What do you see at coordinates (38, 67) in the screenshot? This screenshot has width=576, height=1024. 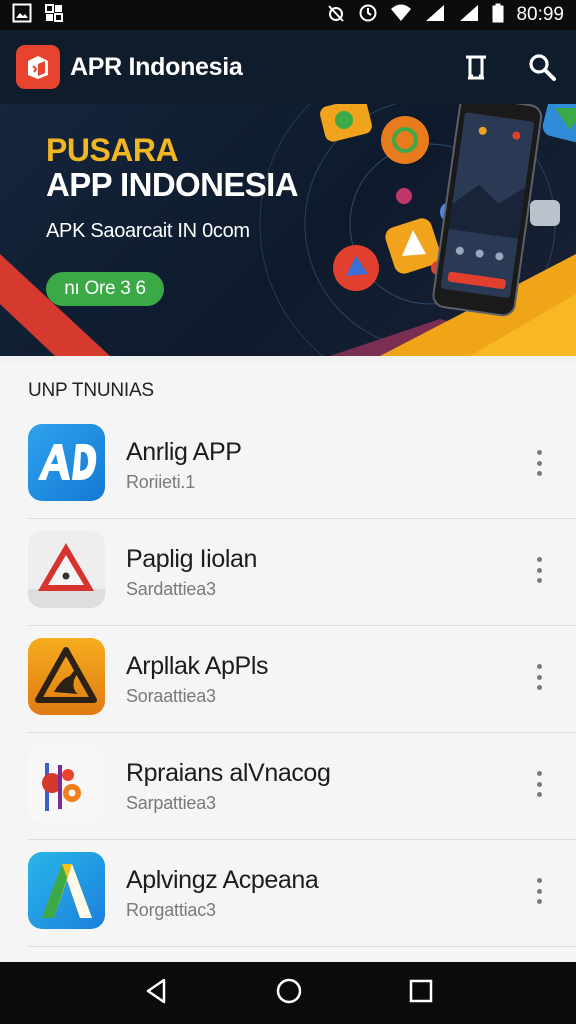 I see `app-logo-icon` at bounding box center [38, 67].